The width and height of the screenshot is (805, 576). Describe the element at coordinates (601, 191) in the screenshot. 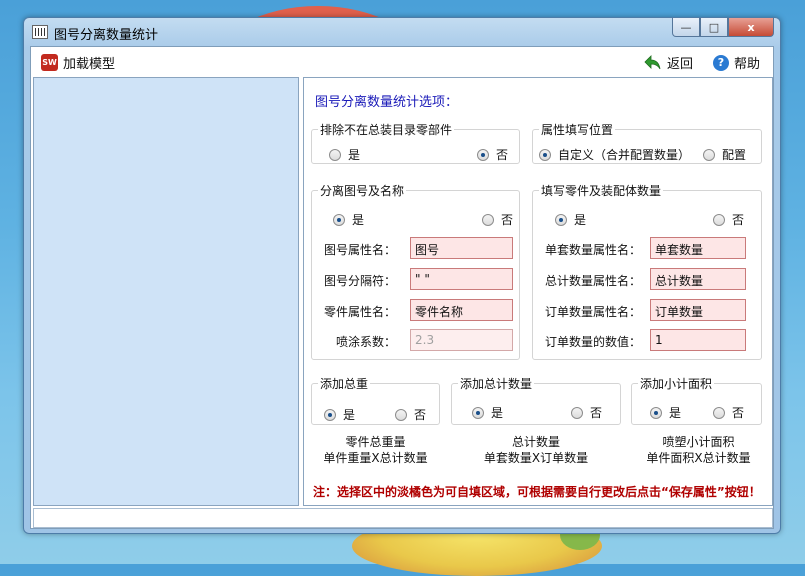

I see `fill-qty-legend: 填写零件及装配体数量` at that location.